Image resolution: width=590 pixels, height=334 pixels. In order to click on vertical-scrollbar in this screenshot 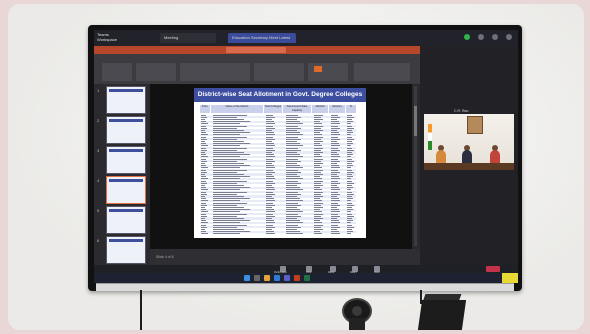, I will do `click(415, 166)`.